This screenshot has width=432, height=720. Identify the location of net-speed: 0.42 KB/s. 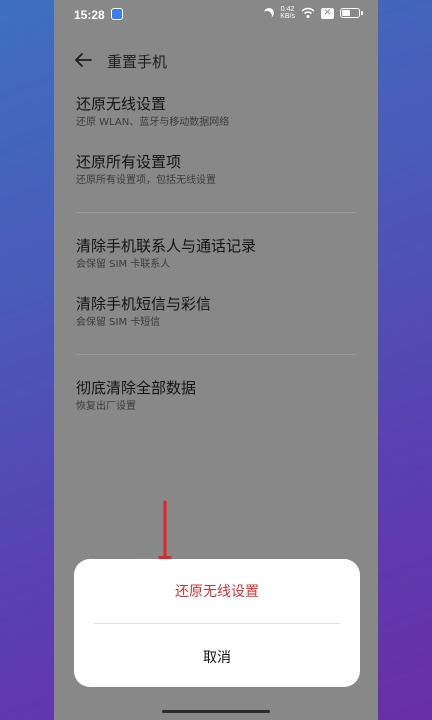
(287, 13).